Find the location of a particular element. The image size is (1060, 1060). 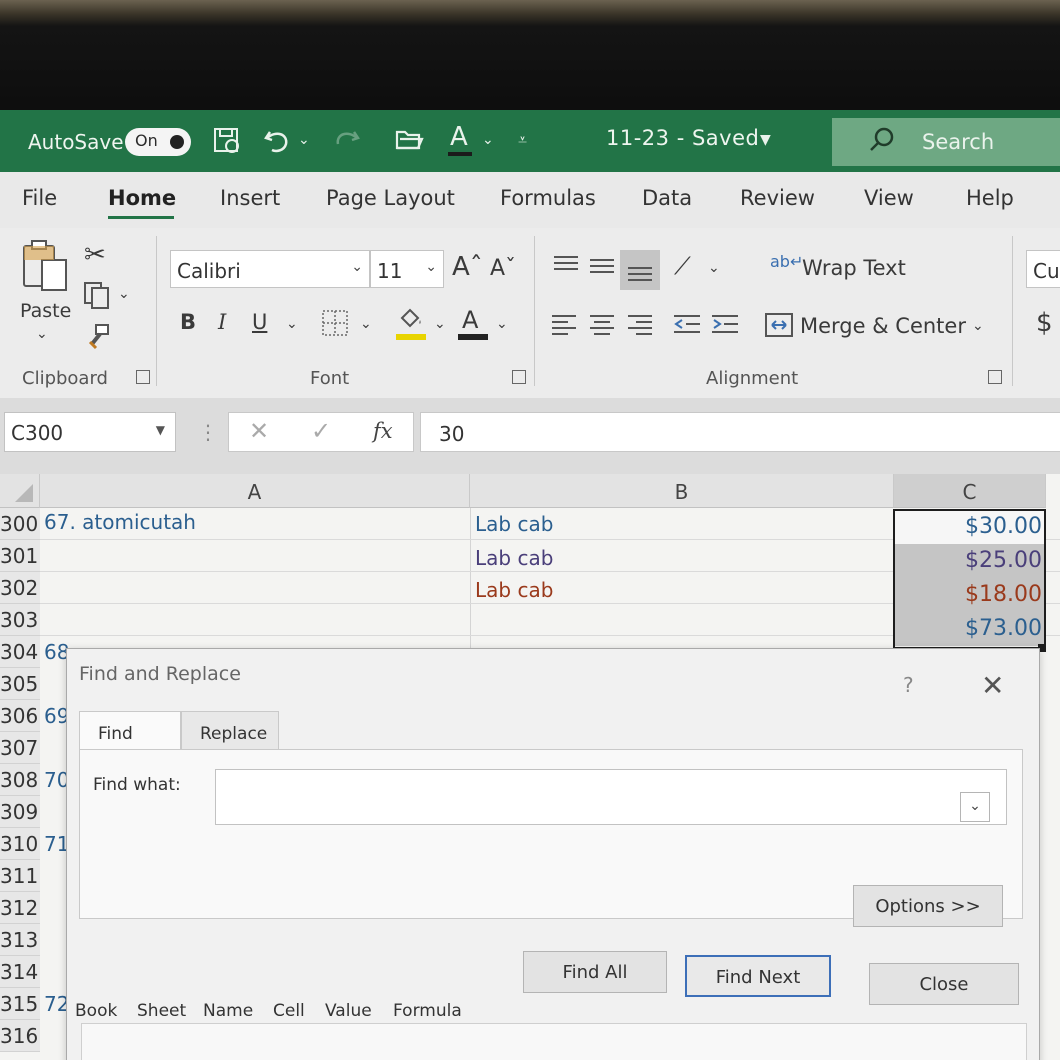

tab-formulas: Formulas is located at coordinates (548, 198).